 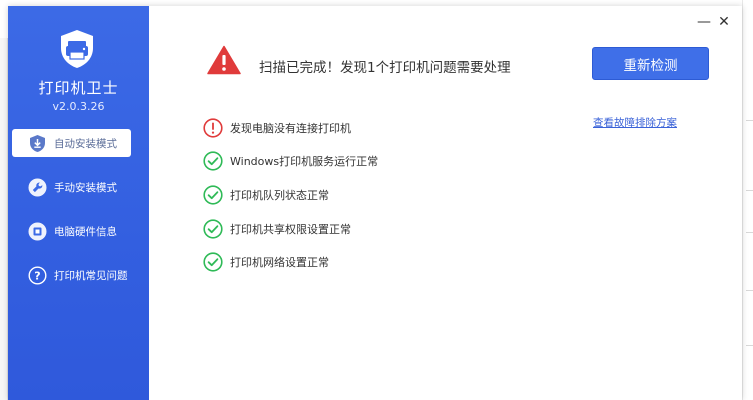 I want to click on minimize-button: —, so click(x=704, y=22).